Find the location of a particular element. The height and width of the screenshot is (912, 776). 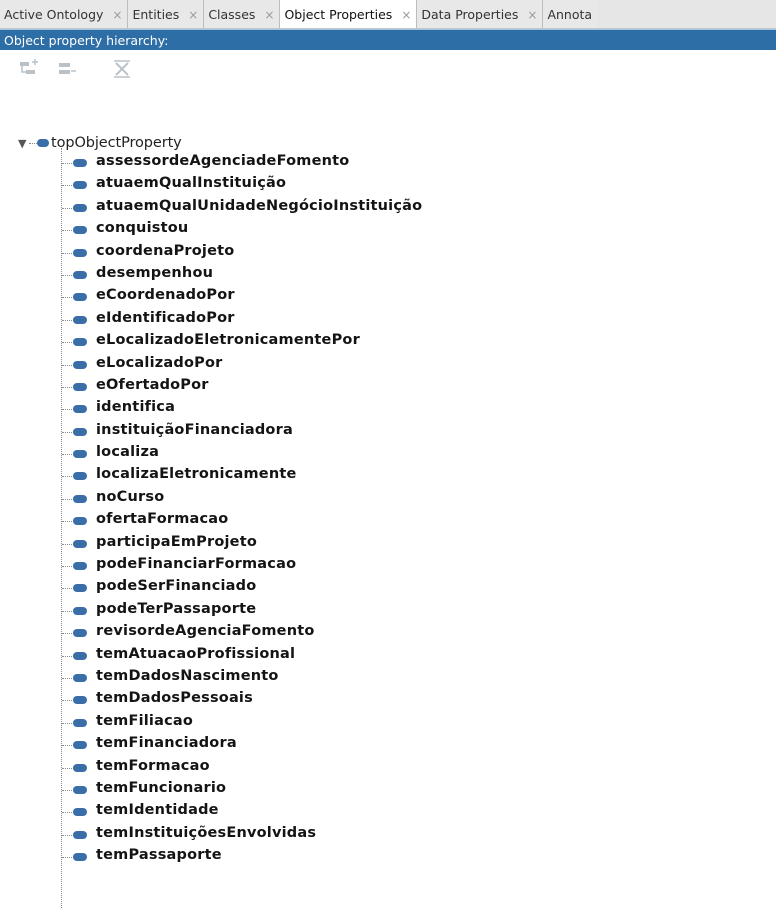

delete-icon is located at coordinates (122, 69).